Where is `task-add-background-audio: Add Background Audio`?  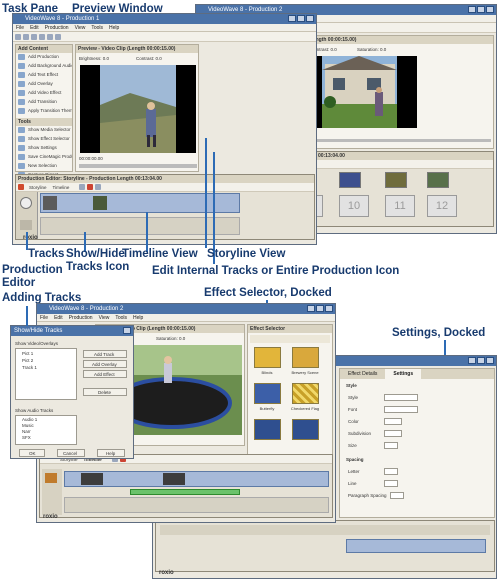
task-add-background-audio: Add Background Audio is located at coordinates (44, 66).